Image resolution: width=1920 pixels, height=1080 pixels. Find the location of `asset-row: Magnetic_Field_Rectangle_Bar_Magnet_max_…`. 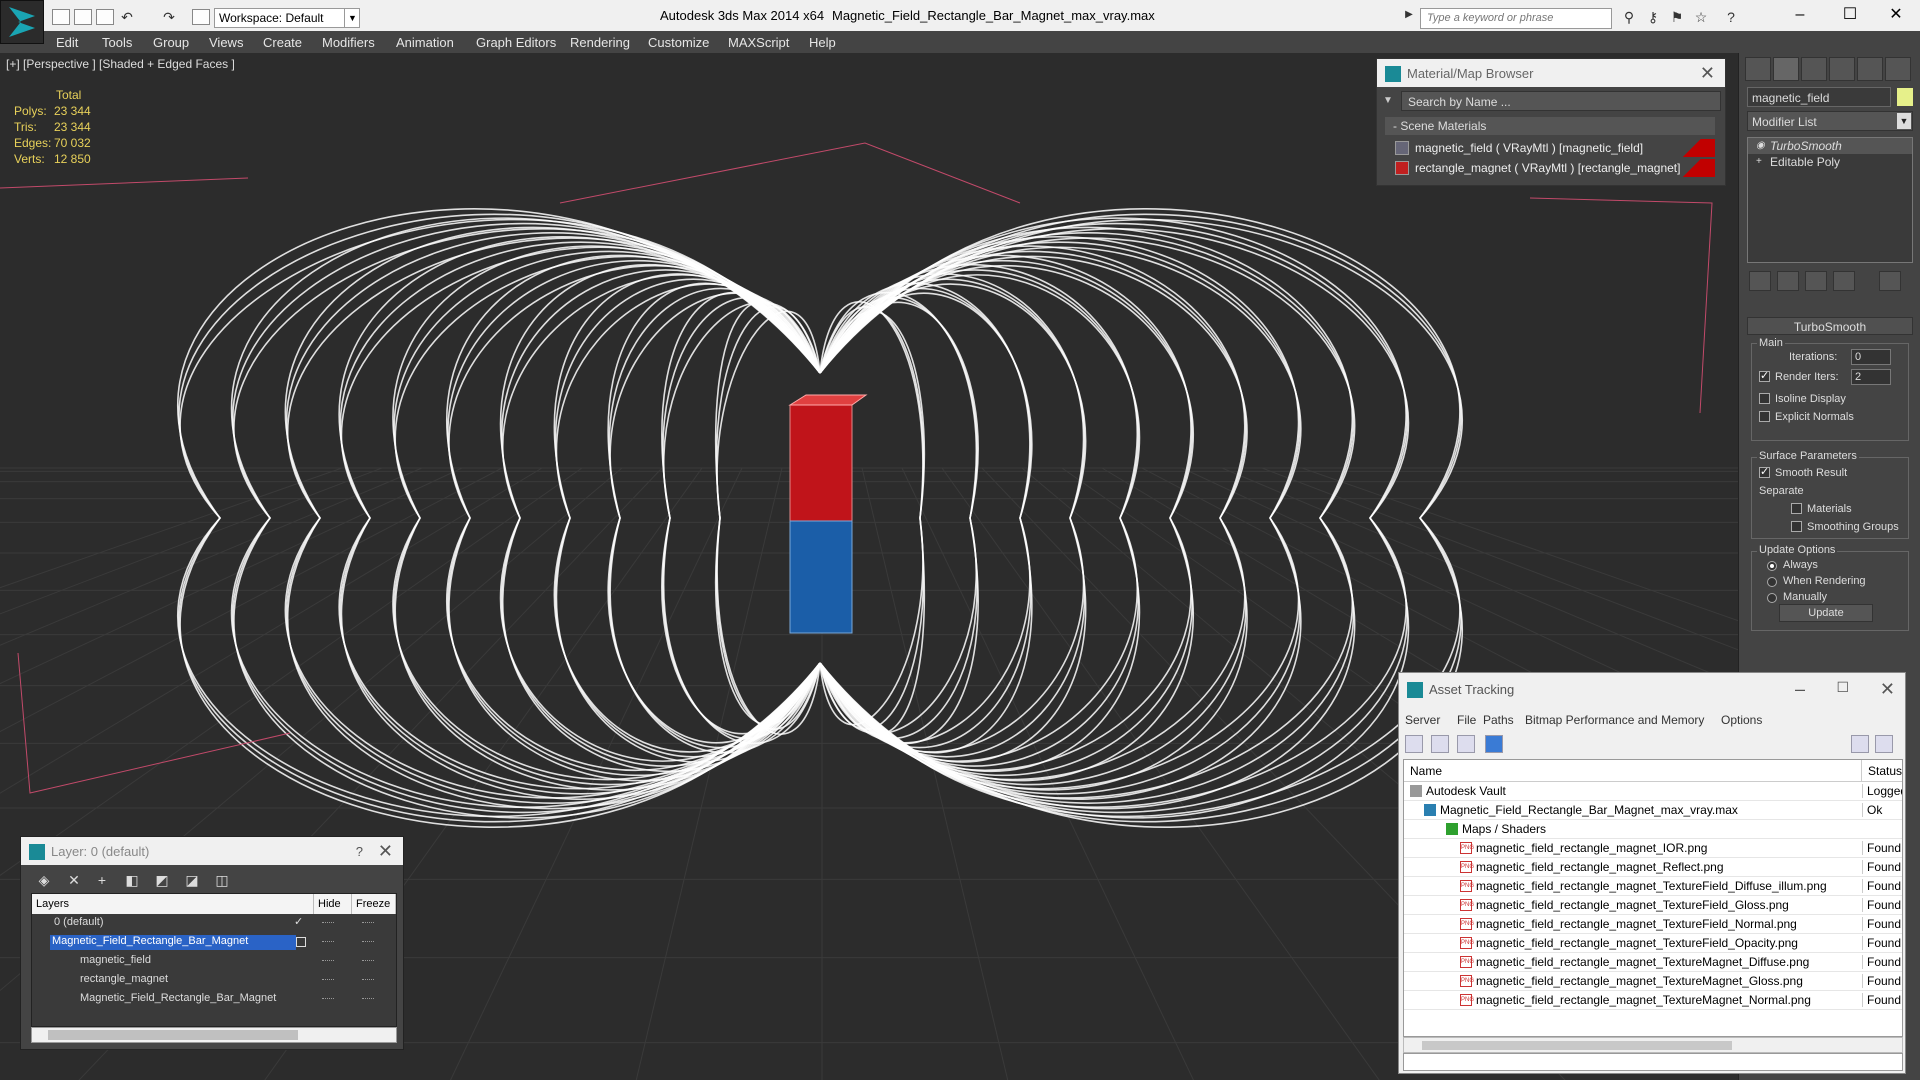

asset-row: Magnetic_Field_Rectangle_Bar_Magnet_max_… is located at coordinates (1653, 810).